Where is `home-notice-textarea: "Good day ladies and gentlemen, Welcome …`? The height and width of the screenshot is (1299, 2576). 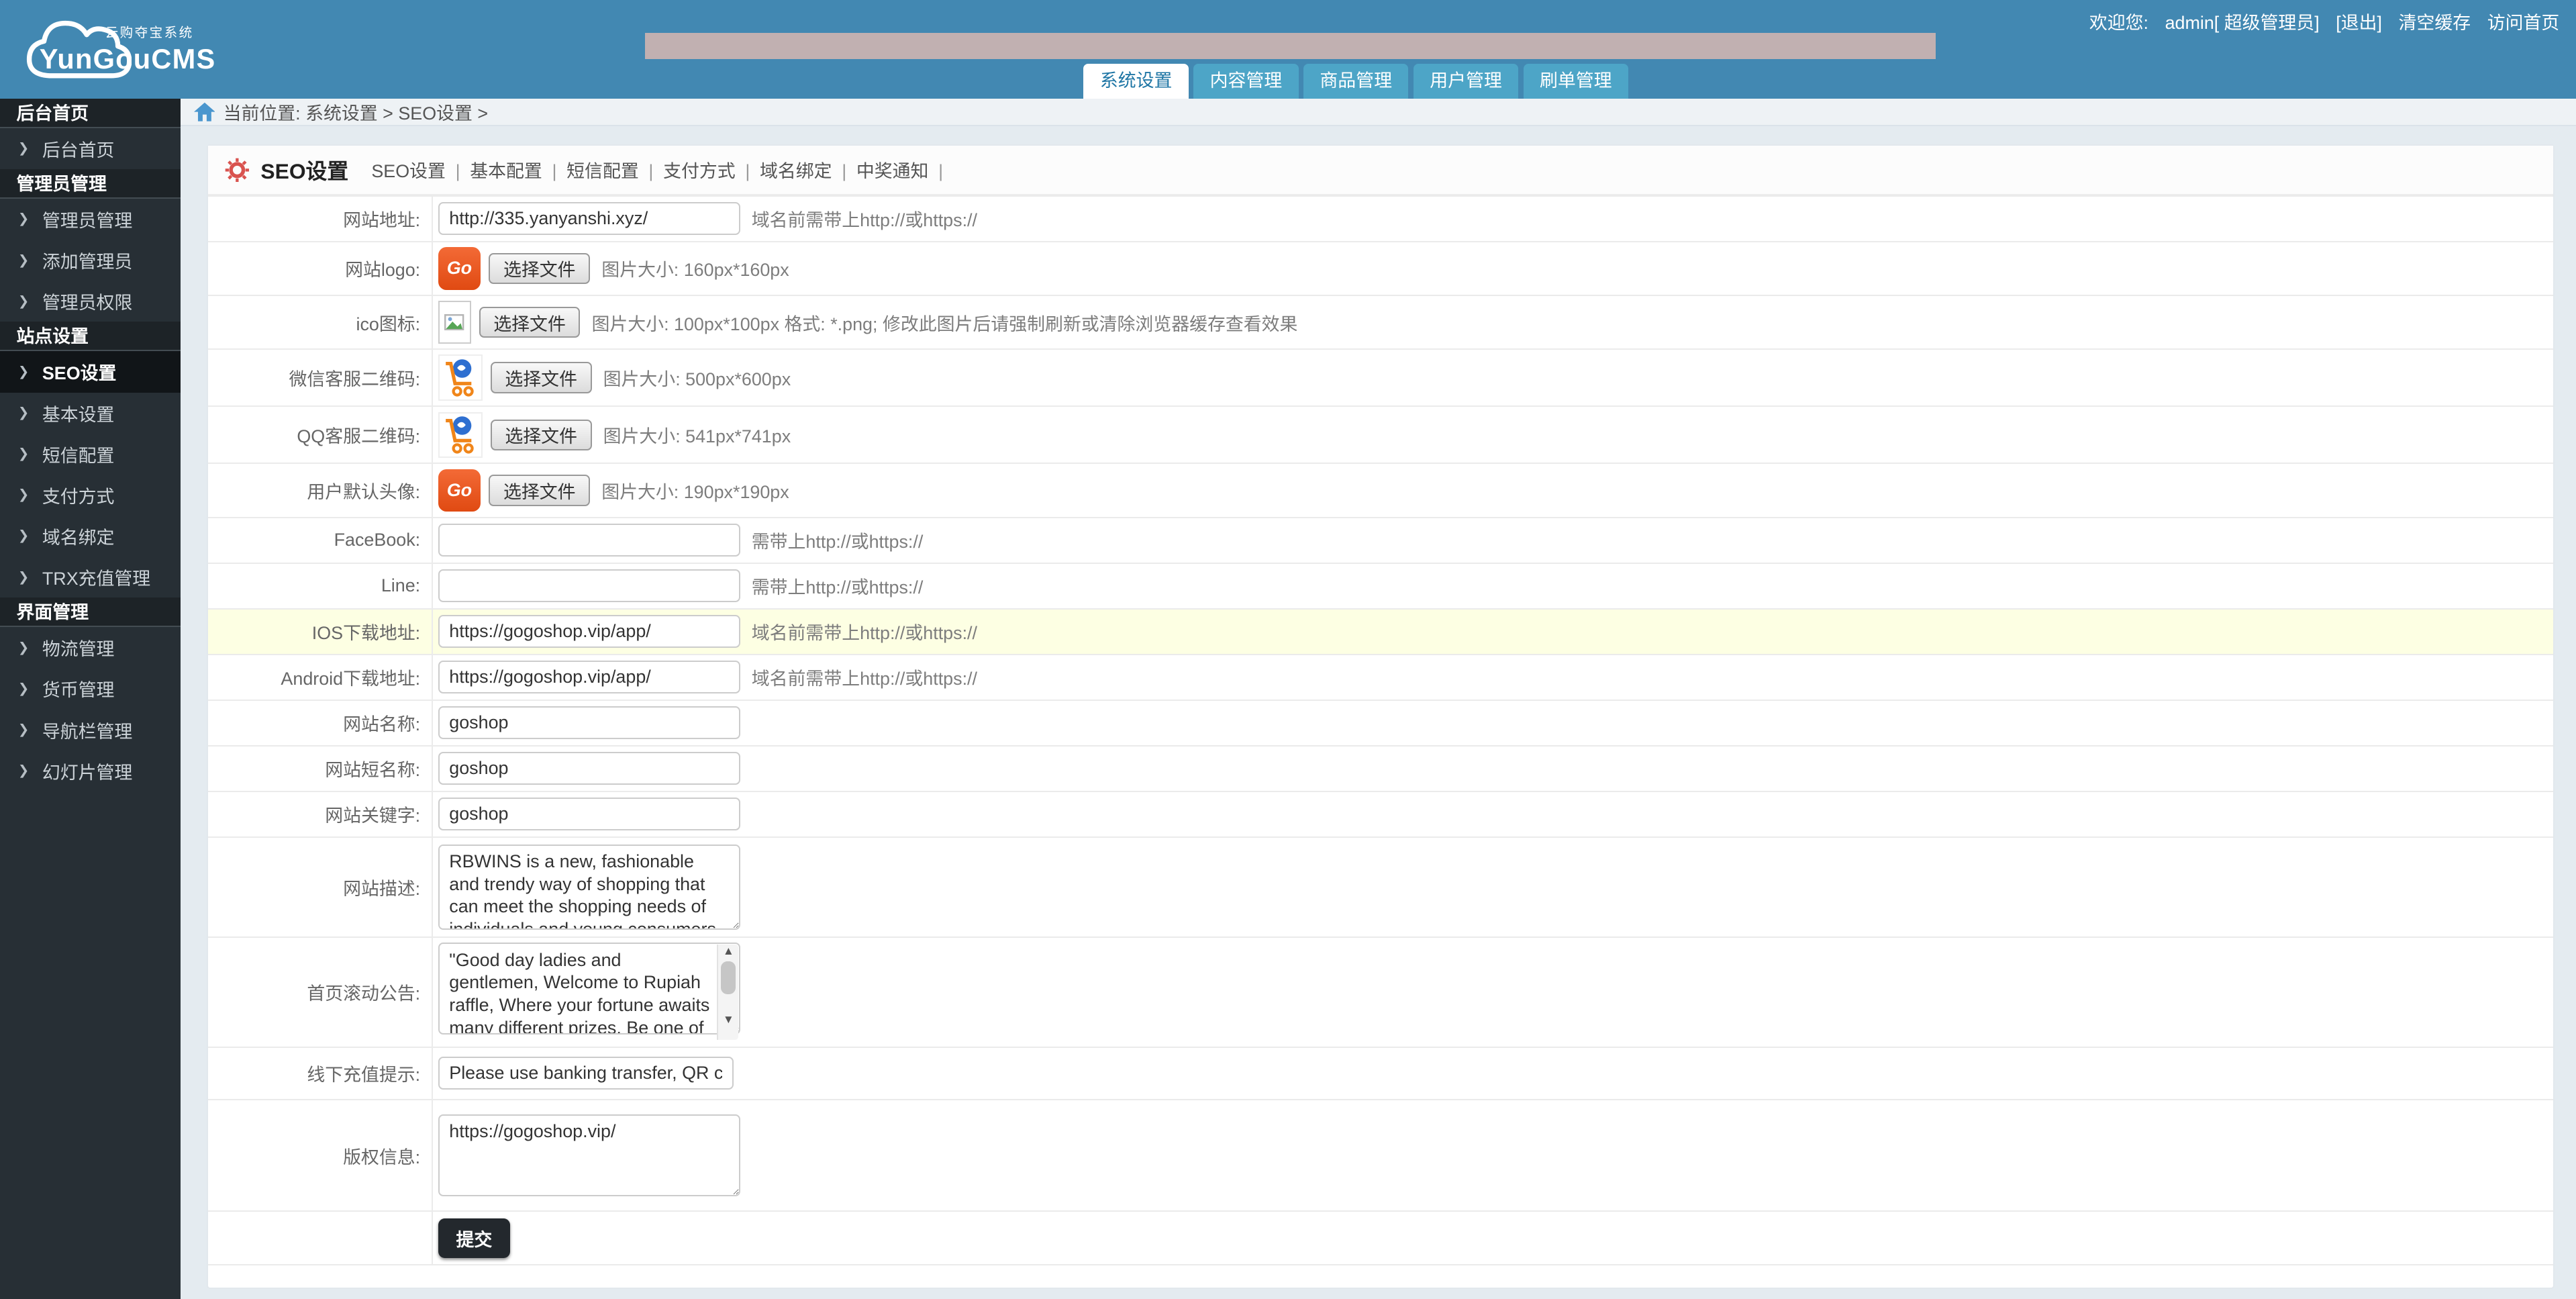 home-notice-textarea: "Good day ladies and gentlemen, Welcome … is located at coordinates (589, 989).